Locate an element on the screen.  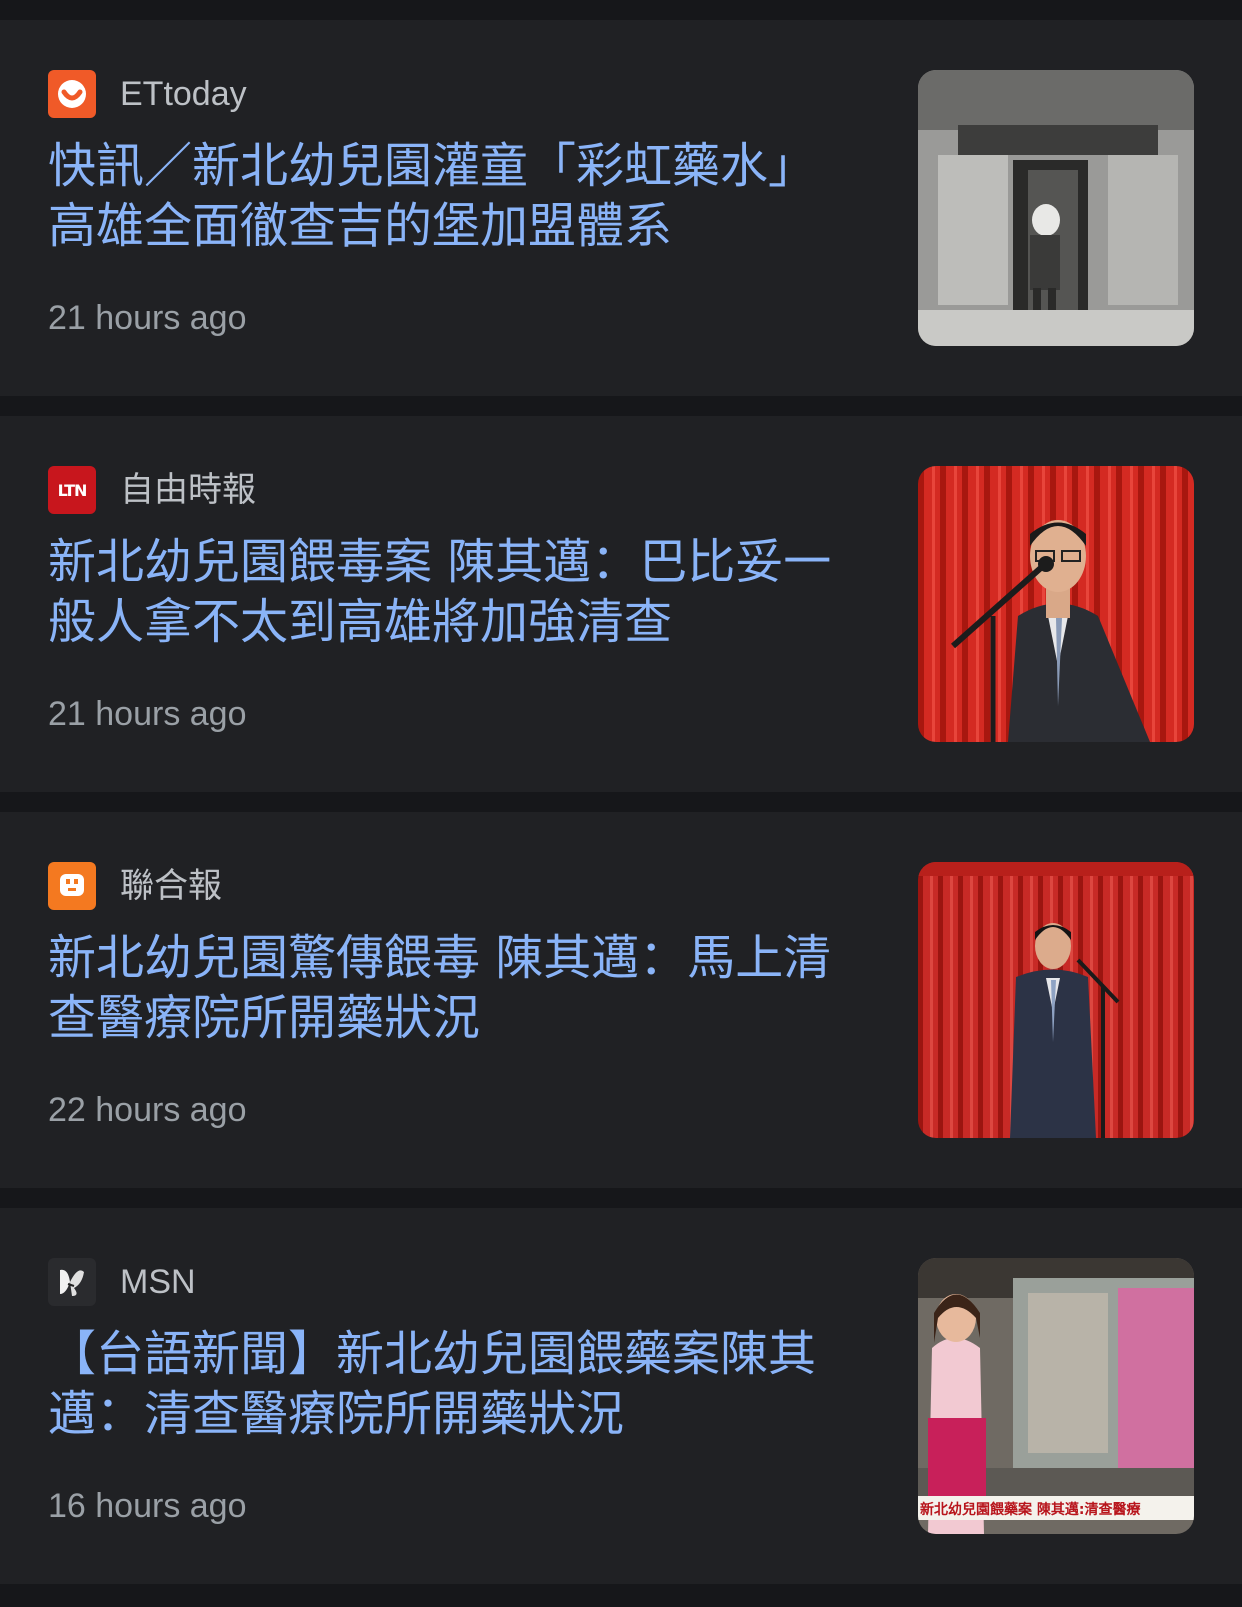
news-source: ETtoday is located at coordinates (147, 94).